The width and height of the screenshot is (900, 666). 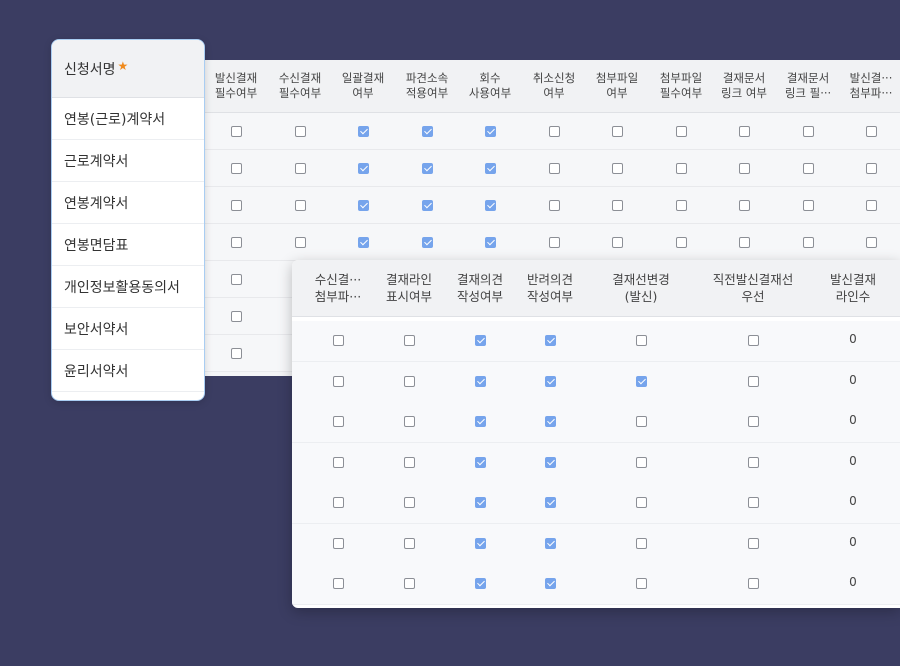 I want to click on application-name-item: 보안서약서, so click(x=128, y=329).